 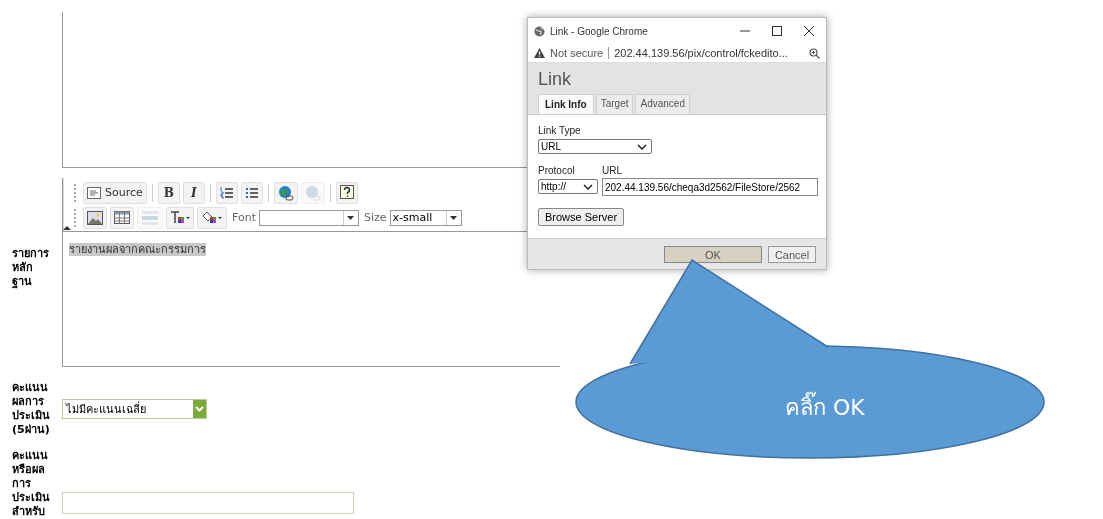 What do you see at coordinates (67, 228) in the screenshot?
I see `collapse-toolbar-icon` at bounding box center [67, 228].